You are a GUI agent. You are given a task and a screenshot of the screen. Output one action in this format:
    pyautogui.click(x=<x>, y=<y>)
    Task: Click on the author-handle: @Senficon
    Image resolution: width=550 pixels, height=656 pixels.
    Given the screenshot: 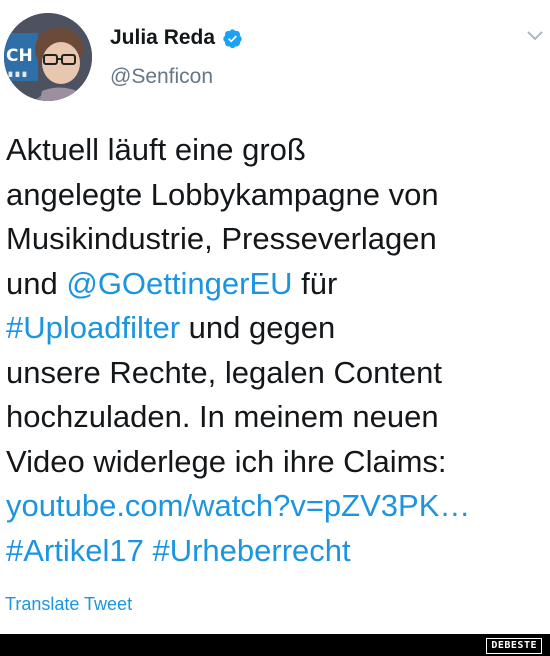 What is the action you would take?
    pyautogui.click(x=161, y=77)
    